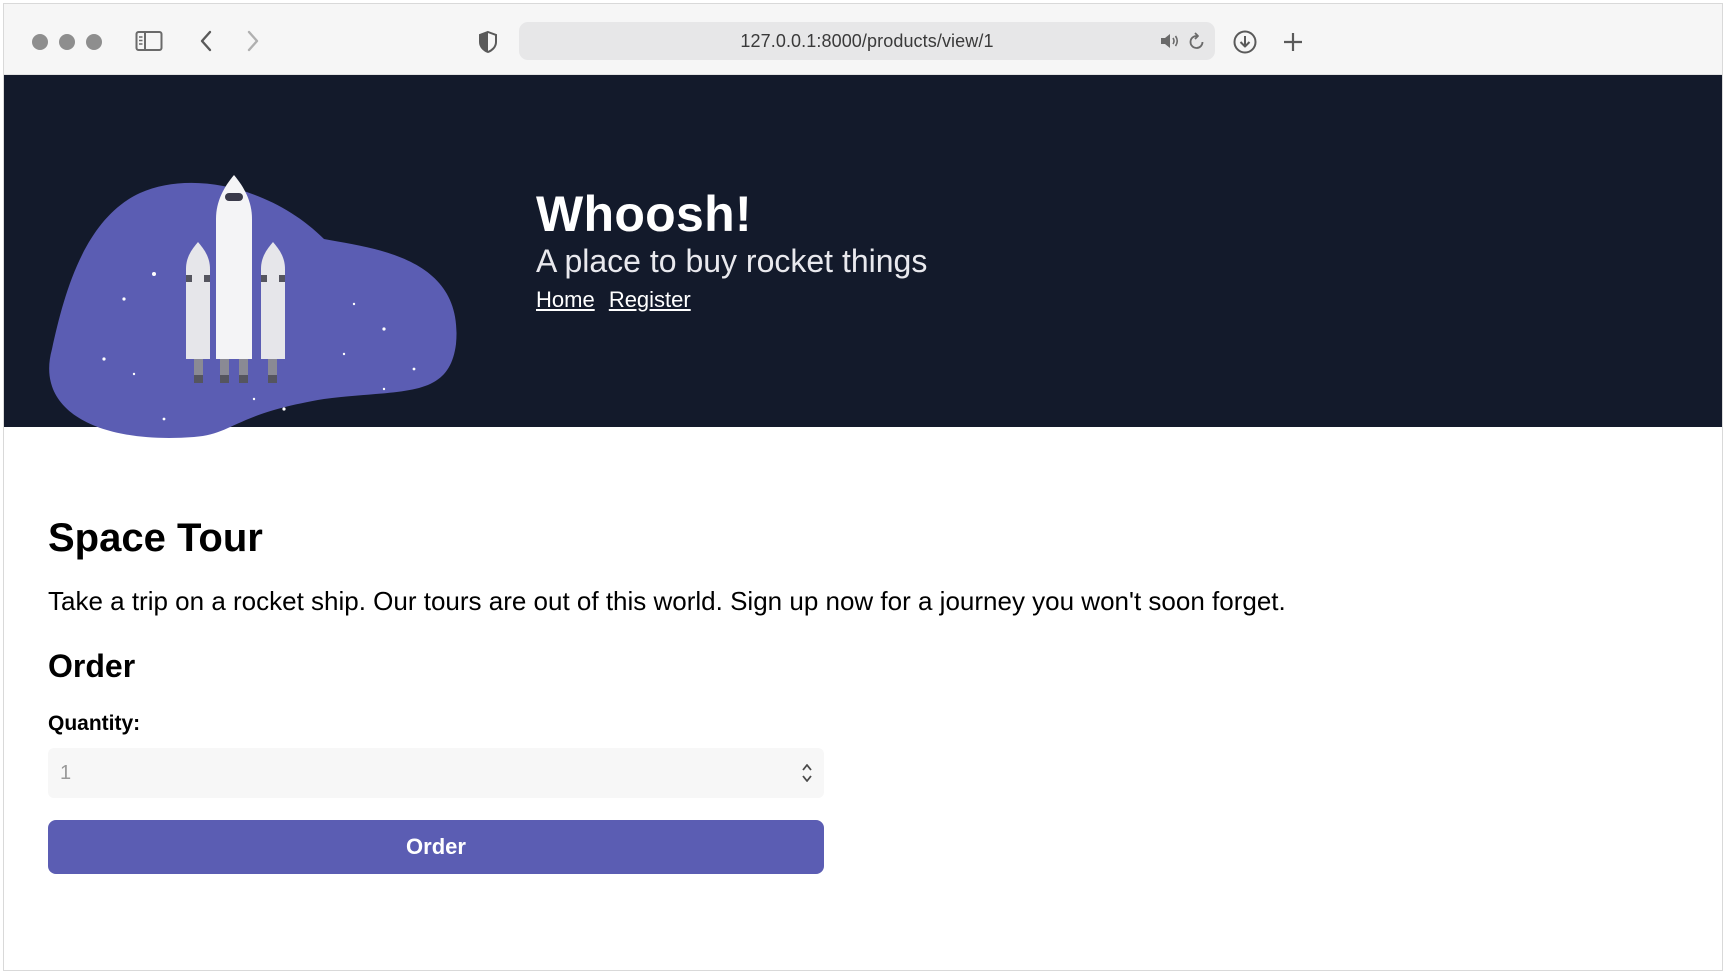 Image resolution: width=1726 pixels, height=974 pixels. I want to click on reload-icon, so click(1197, 41).